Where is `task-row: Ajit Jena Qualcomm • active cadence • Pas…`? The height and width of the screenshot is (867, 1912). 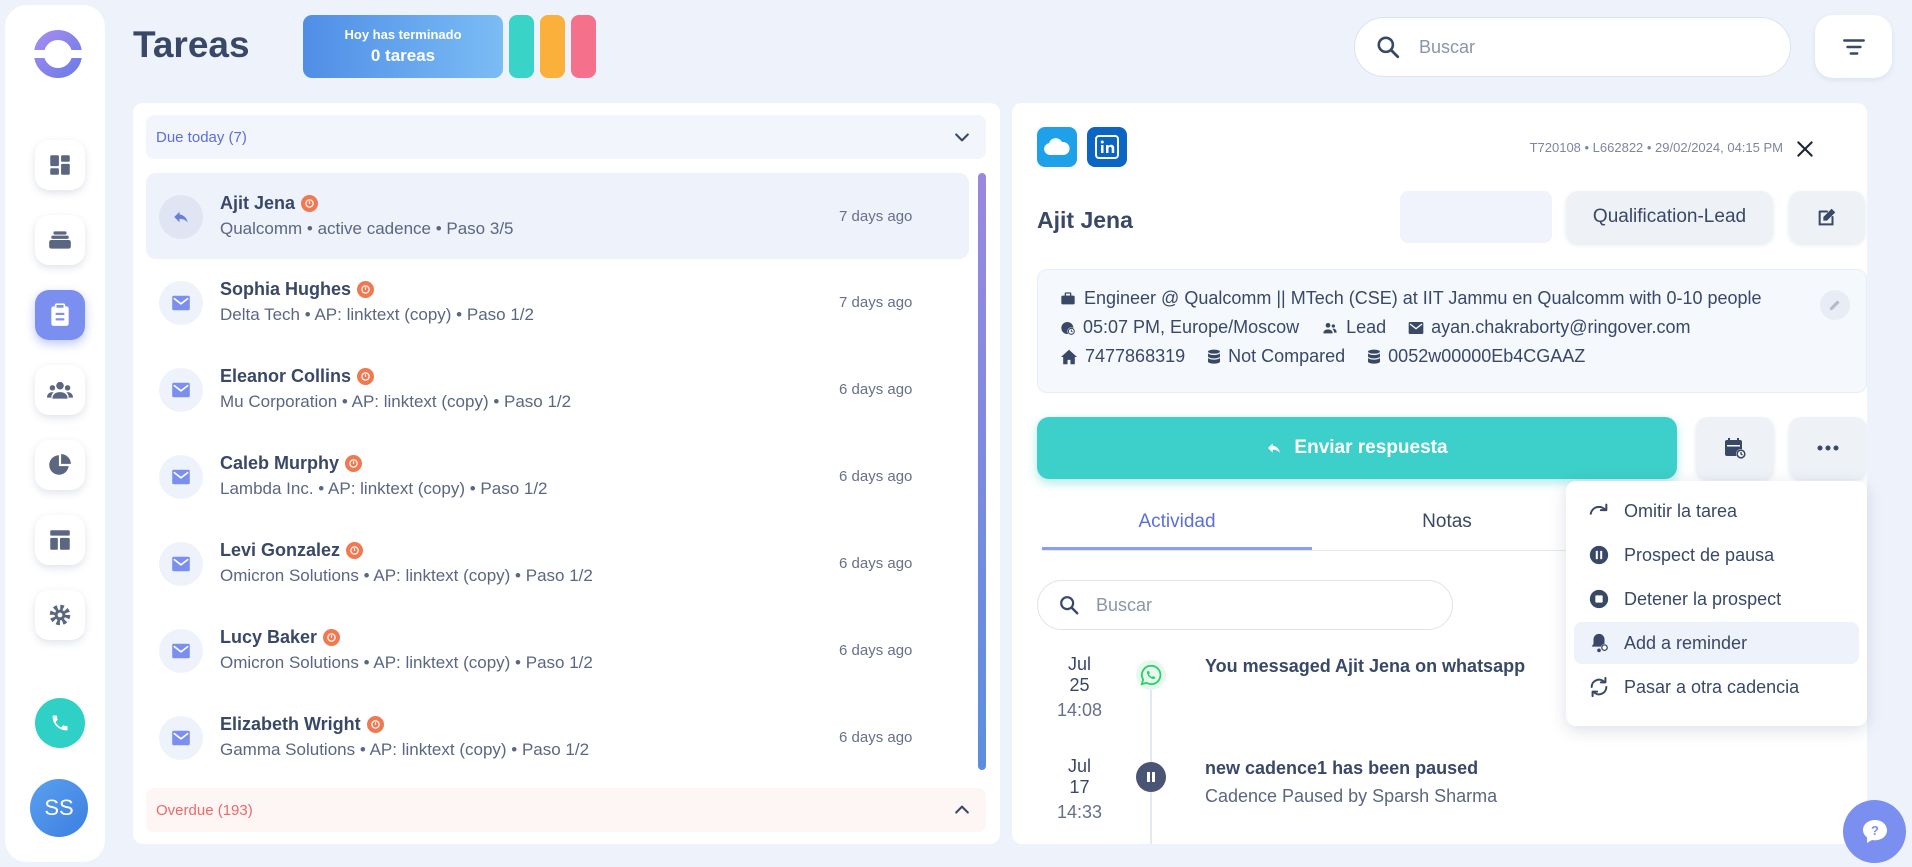
task-row: Ajit Jena Qualcomm • active cadence • Pas… is located at coordinates (557, 216).